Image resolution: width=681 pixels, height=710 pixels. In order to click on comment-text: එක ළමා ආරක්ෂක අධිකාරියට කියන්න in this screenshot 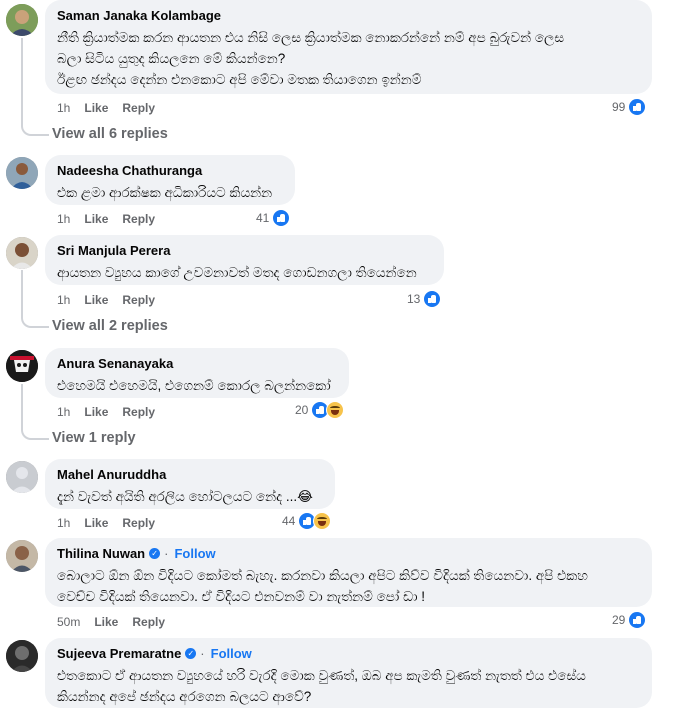, I will do `click(165, 192)`.